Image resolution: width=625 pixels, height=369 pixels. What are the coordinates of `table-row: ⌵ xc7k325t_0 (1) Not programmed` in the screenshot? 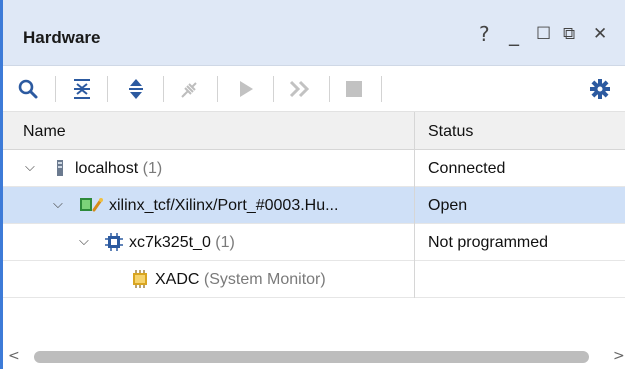 It's located at (314, 242).